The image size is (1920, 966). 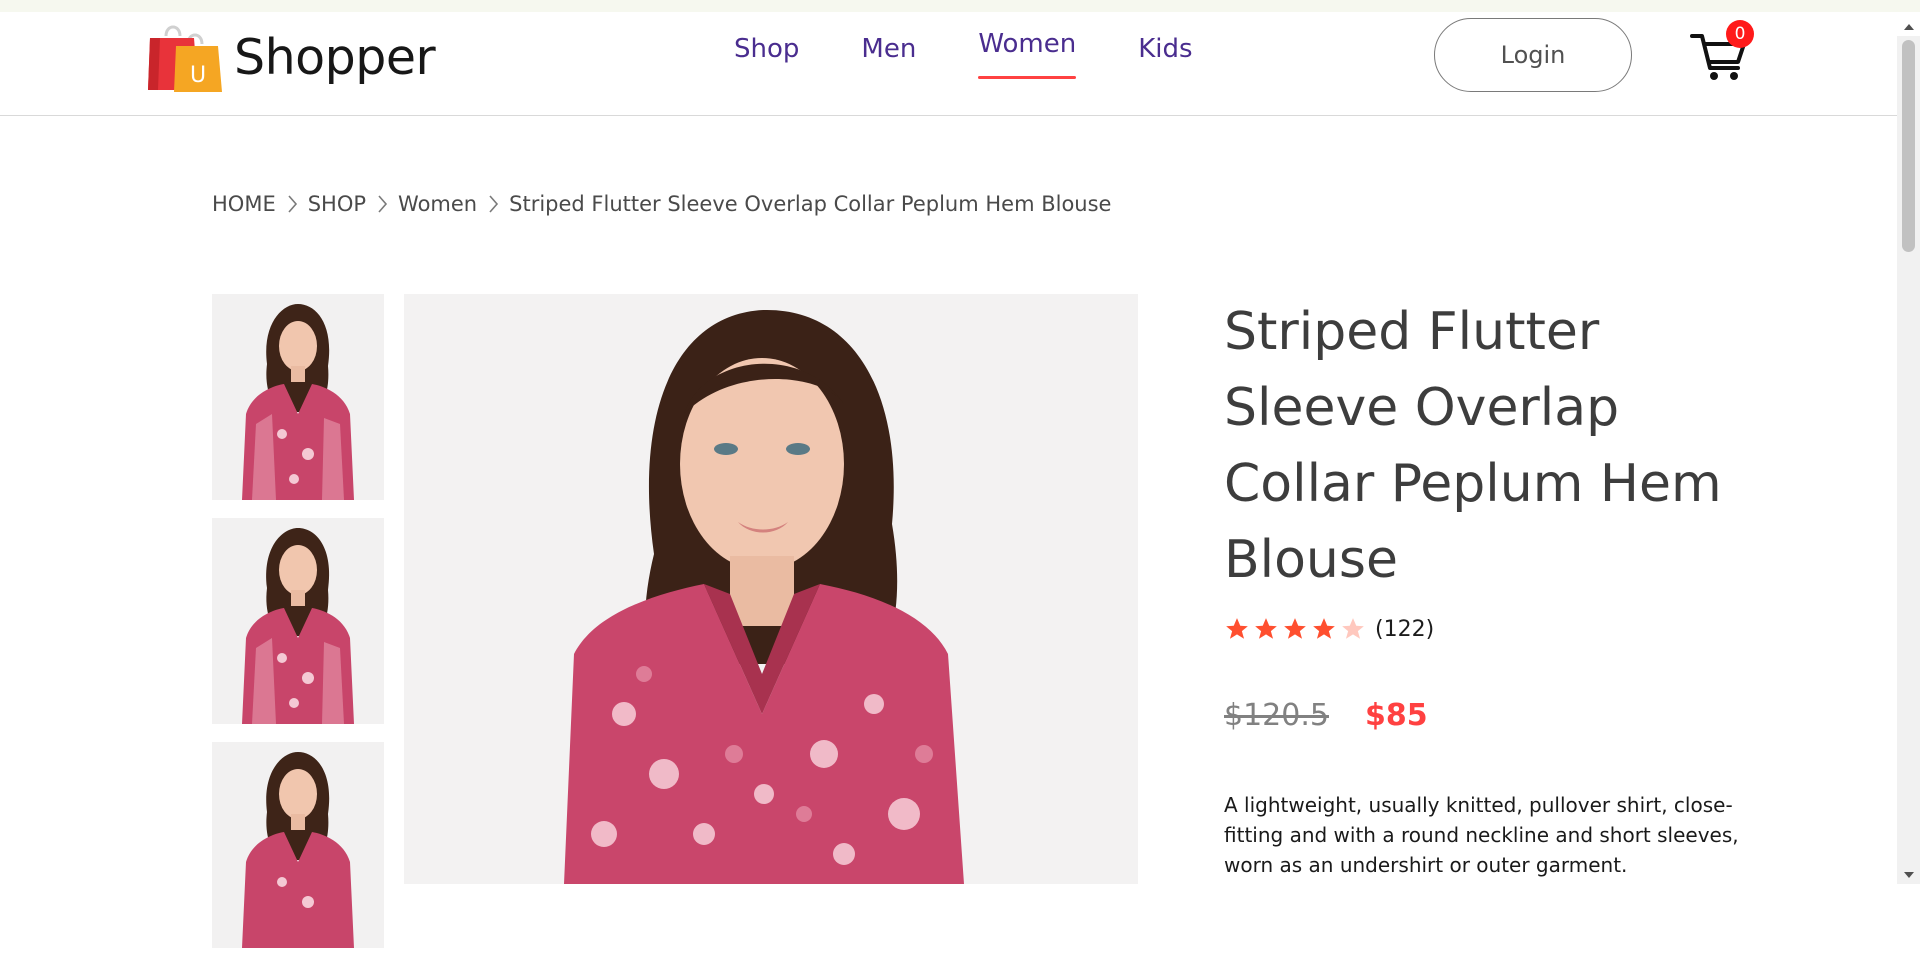 What do you see at coordinates (1276, 715) in the screenshot?
I see `old-price: $120.5` at bounding box center [1276, 715].